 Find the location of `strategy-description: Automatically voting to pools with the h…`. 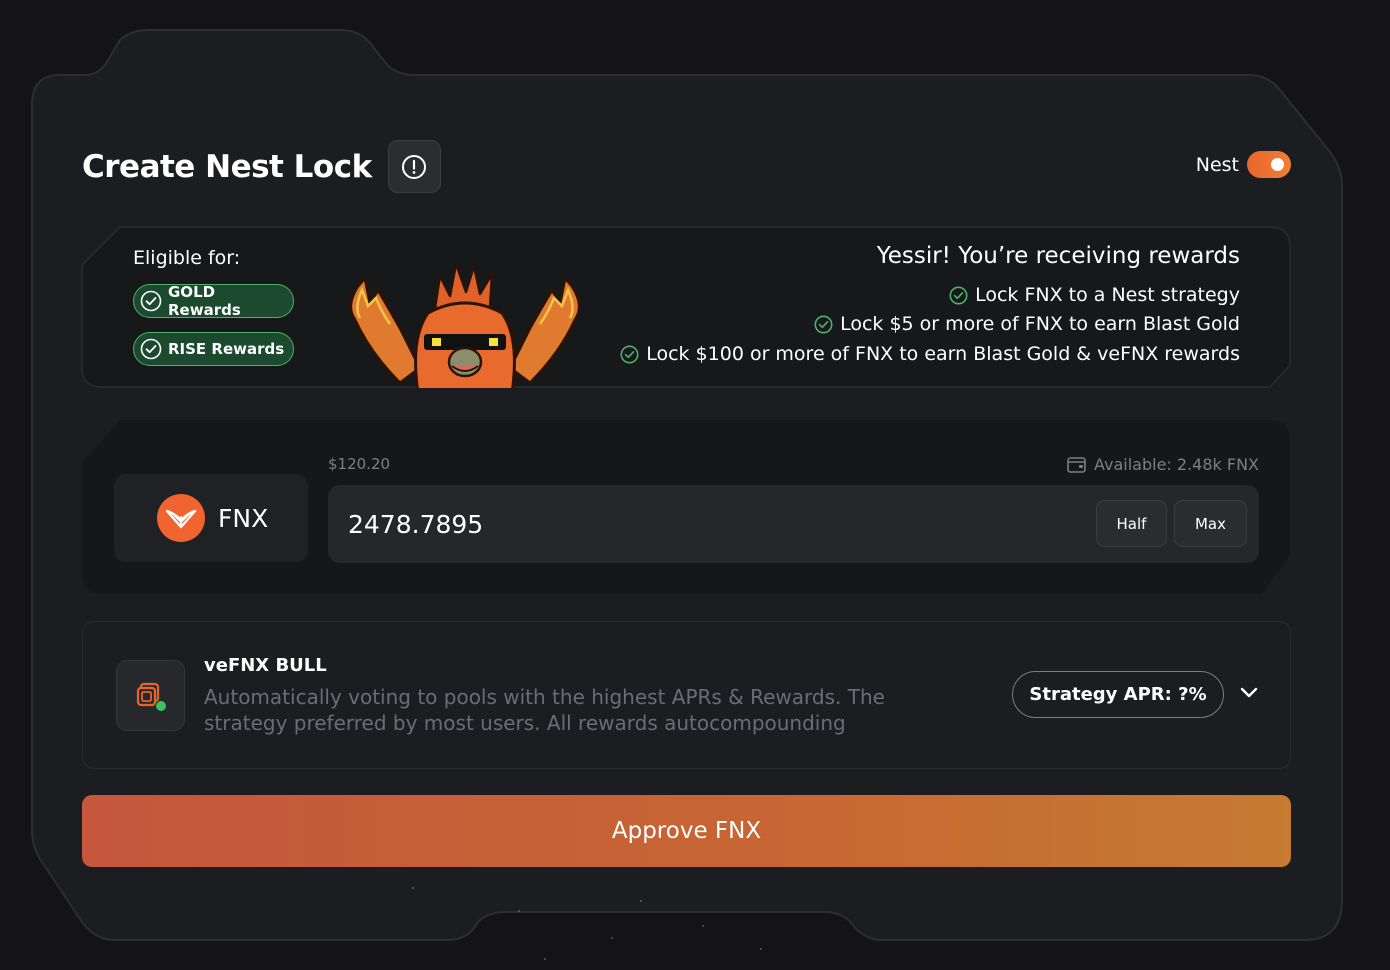

strategy-description: Automatically voting to pools with the h… is located at coordinates (544, 710).